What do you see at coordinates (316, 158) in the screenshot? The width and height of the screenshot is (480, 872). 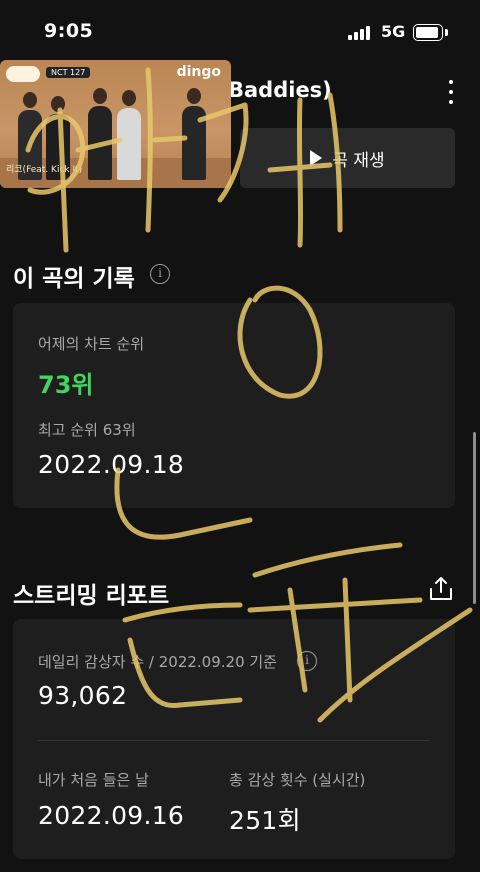 I see `play-icon` at bounding box center [316, 158].